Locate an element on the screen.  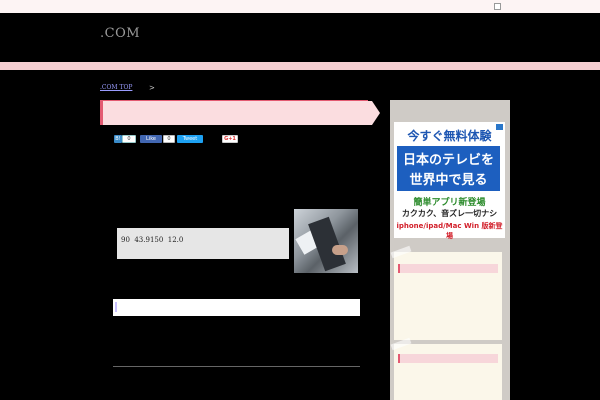
ad-blue-panel: 日本のテレビを 世界中で見る is located at coordinates (448, 168).